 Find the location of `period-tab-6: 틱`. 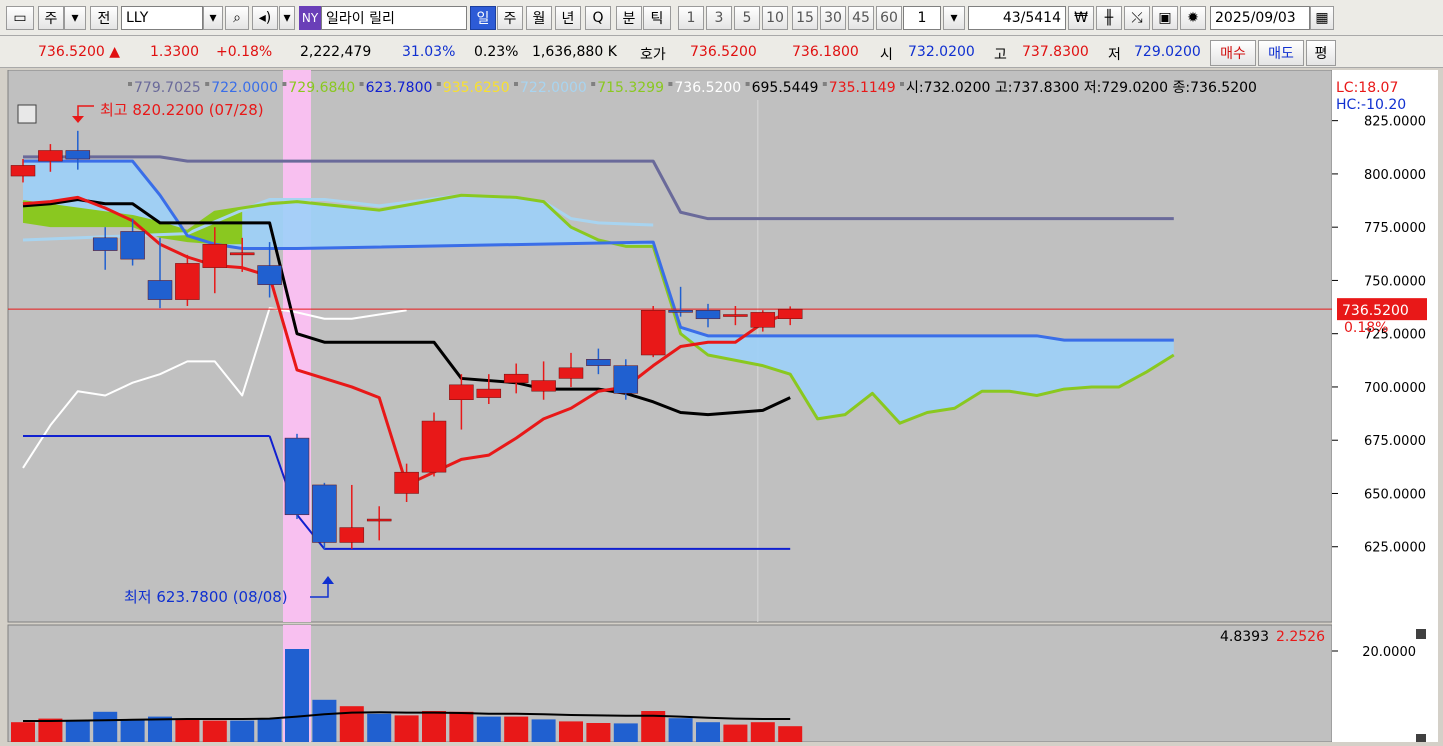

period-tab-6: 틱 is located at coordinates (657, 18).